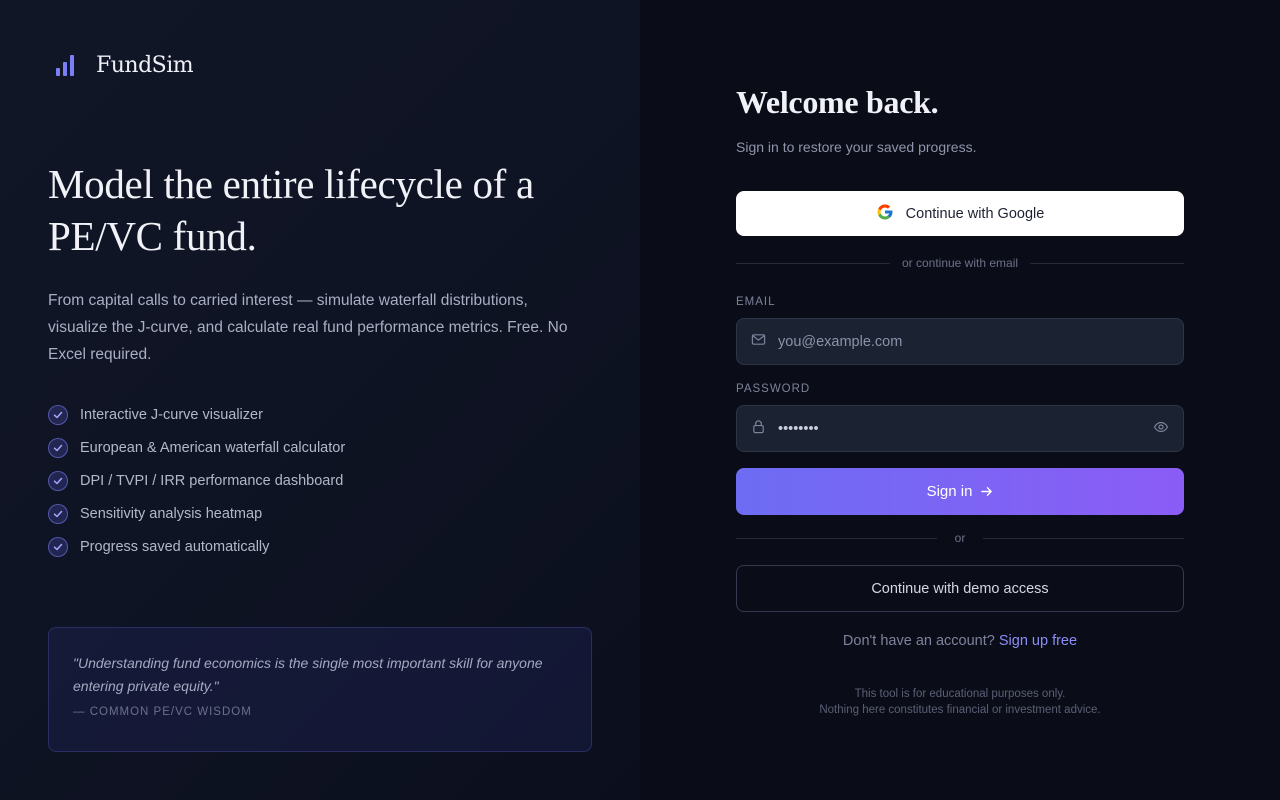 This screenshot has height=800, width=1280. I want to click on eye-icon, so click(1161, 429).